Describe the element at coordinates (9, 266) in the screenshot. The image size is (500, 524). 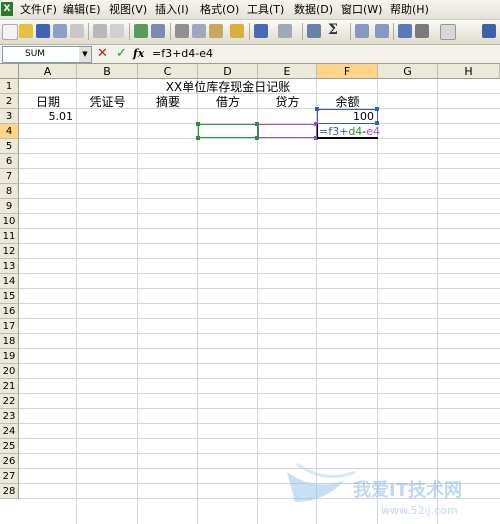
I see `row-header-13: 13` at that location.